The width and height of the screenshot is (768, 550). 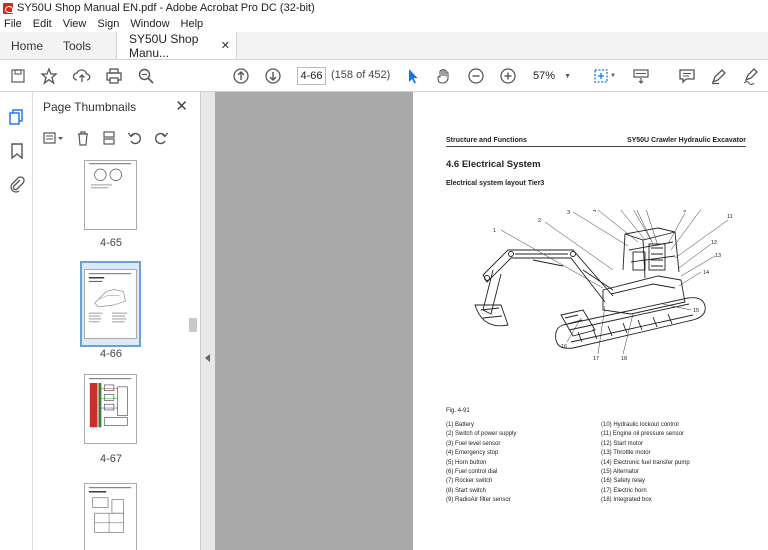 I want to click on bookmarks-icon, so click(x=17, y=151).